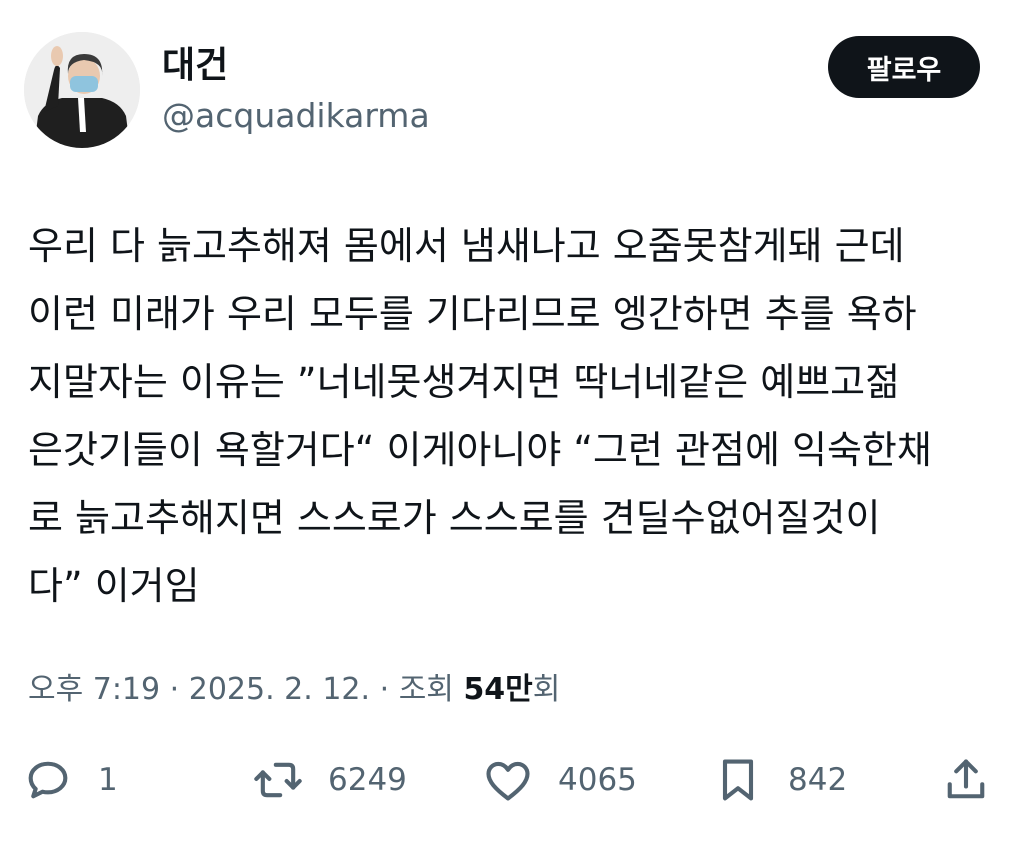  I want to click on views-suffix: 회, so click(546, 689).